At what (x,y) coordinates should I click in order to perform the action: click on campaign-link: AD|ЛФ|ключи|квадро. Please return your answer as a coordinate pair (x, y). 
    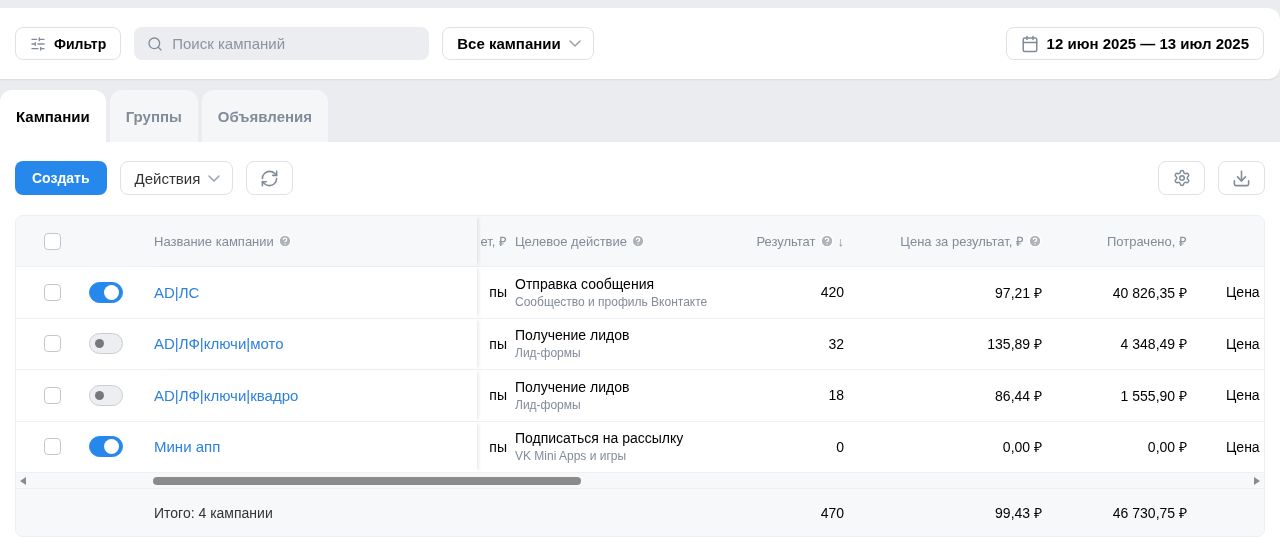
    Looking at the image, I should click on (226, 395).